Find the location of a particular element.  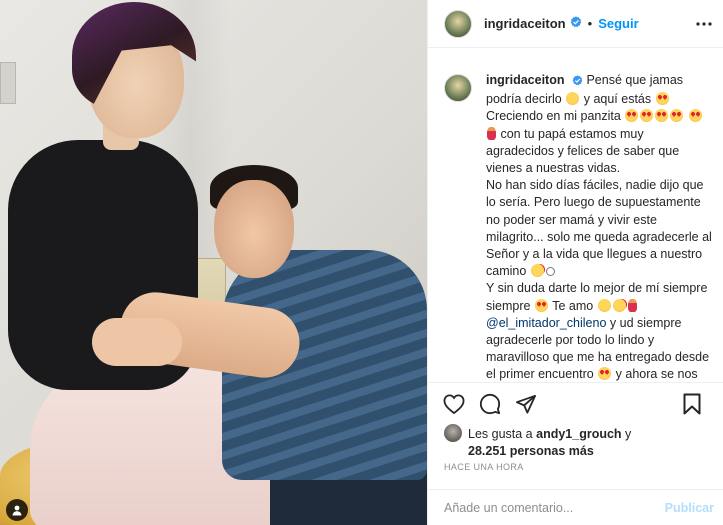

caption-part-3: Creciendo en mi panzita is located at coordinates (553, 116).